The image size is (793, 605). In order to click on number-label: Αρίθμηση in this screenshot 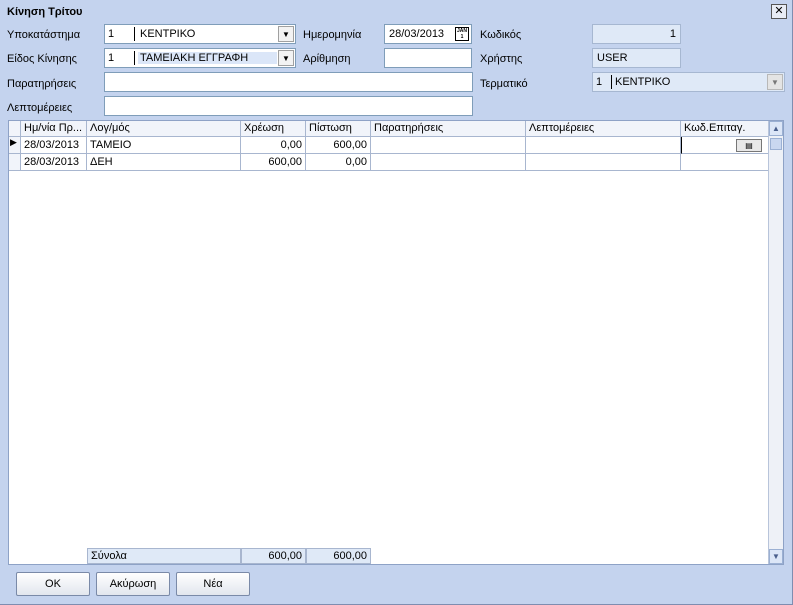, I will do `click(327, 59)`.